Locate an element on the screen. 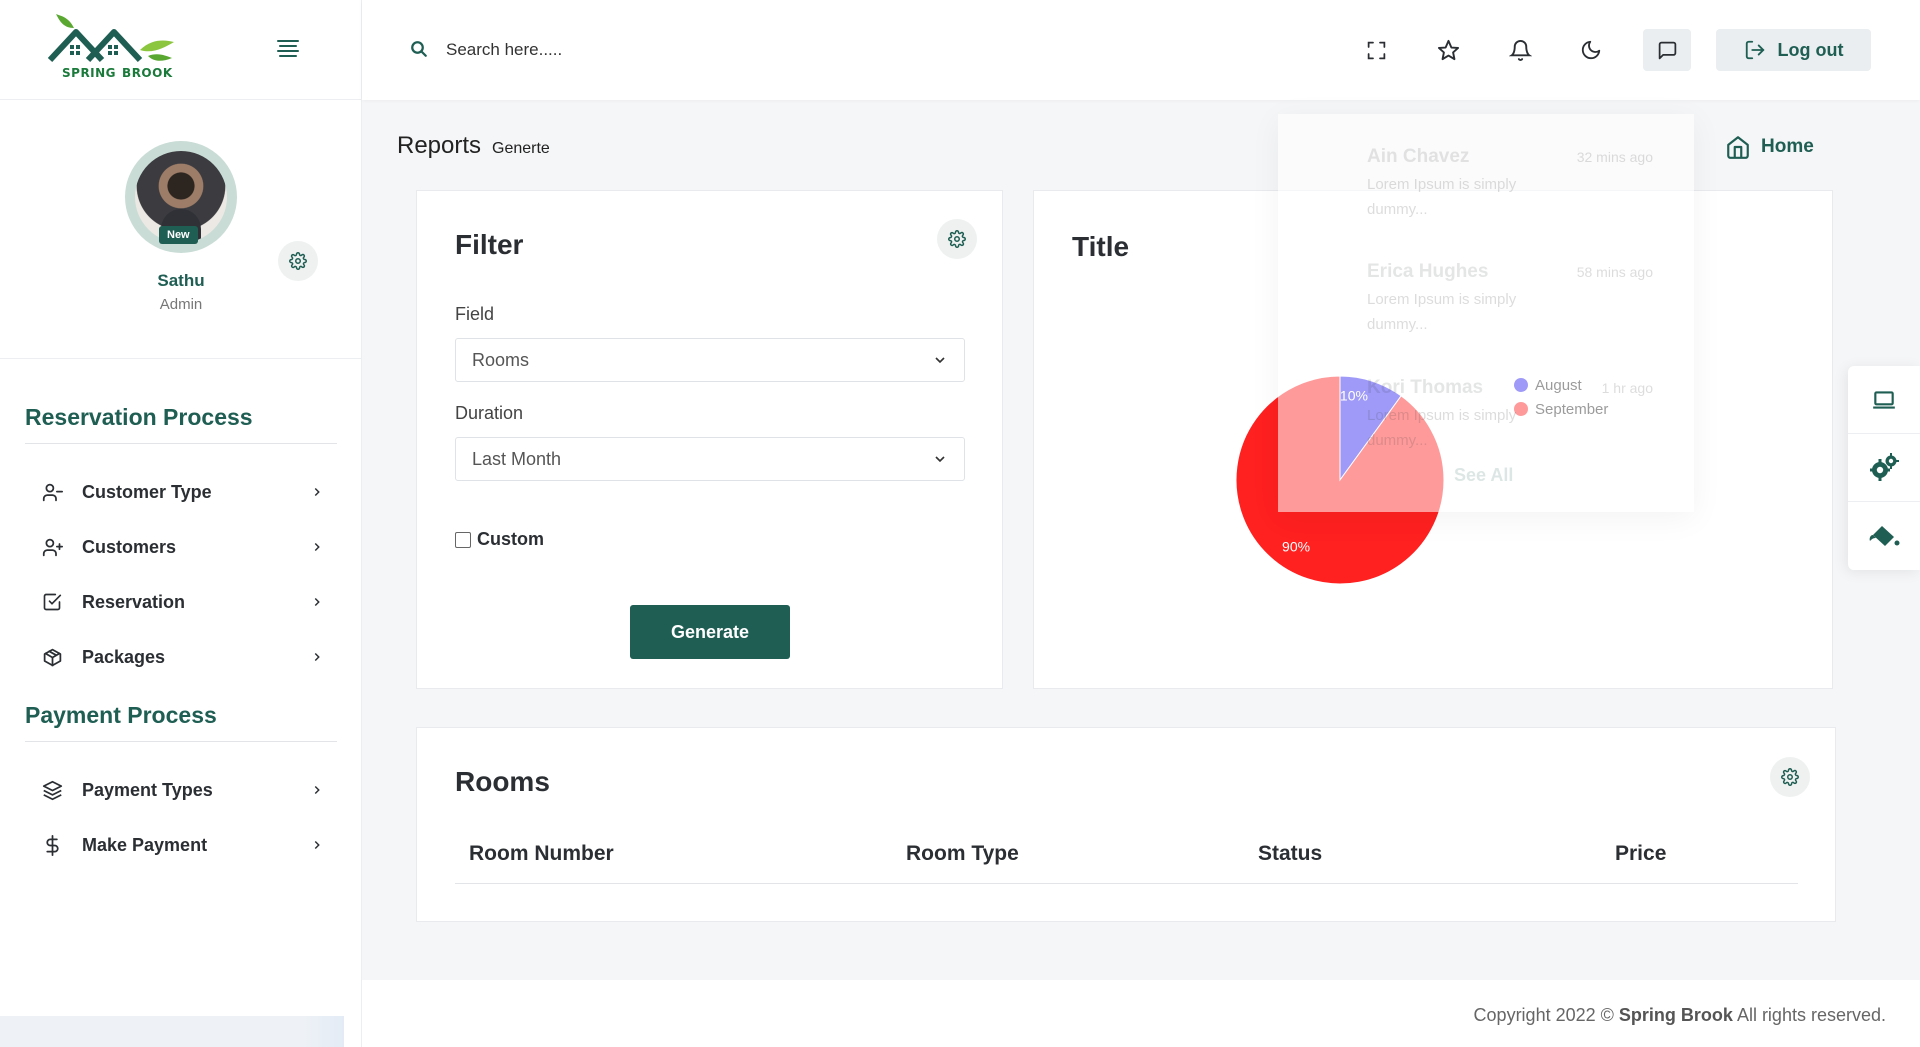 The image size is (1920, 1047). filter-title: Filter is located at coordinates (489, 244).